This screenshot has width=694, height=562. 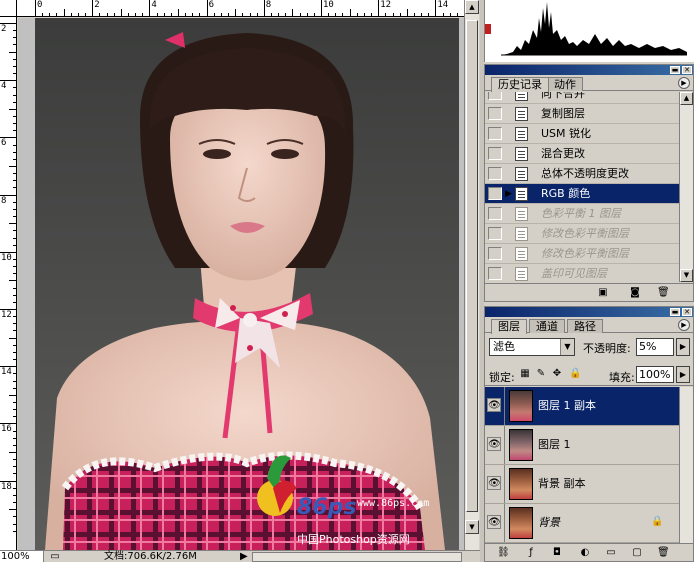 What do you see at coordinates (655, 374) in the screenshot?
I see `fill-input: 100%` at bounding box center [655, 374].